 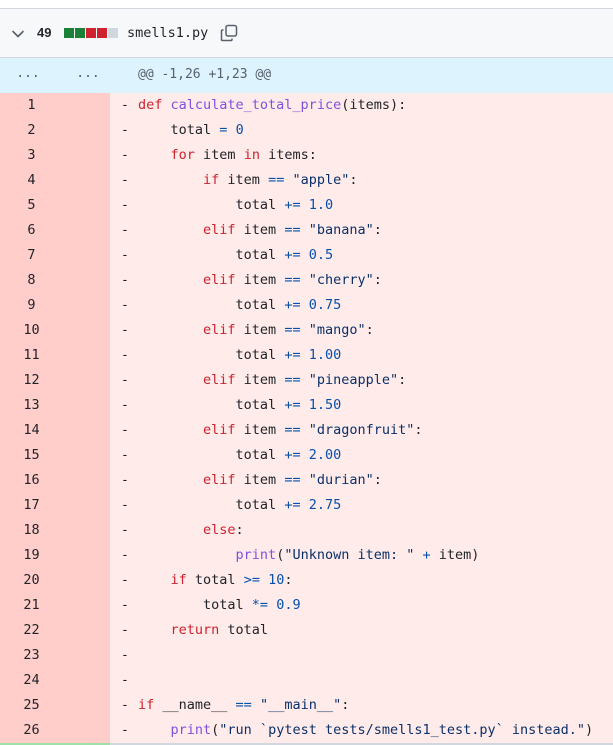 What do you see at coordinates (229, 33) in the screenshot?
I see `copy-icon` at bounding box center [229, 33].